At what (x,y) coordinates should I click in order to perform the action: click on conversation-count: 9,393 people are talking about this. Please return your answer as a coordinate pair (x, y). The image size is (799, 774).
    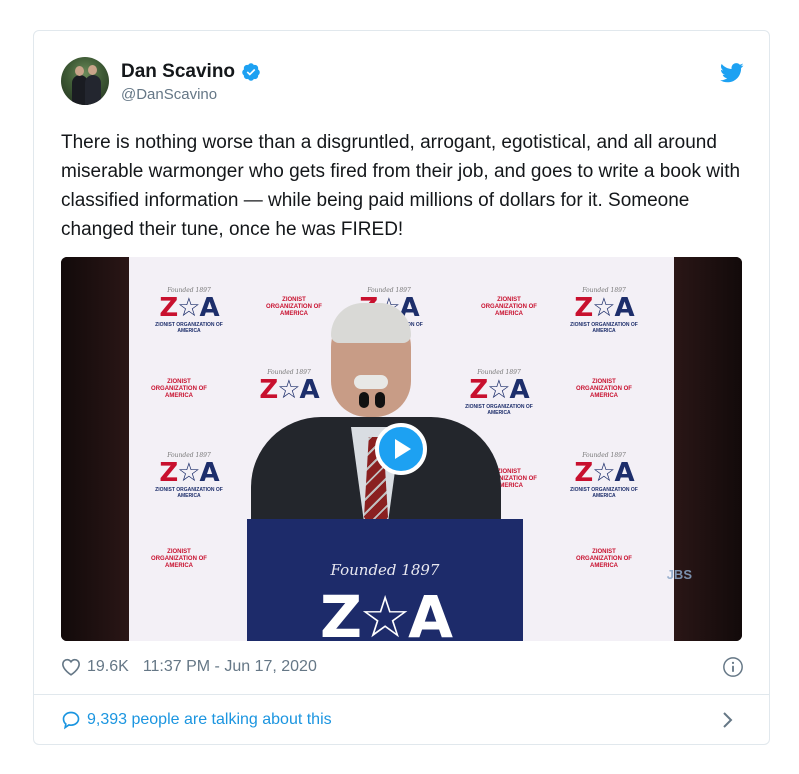
    Looking at the image, I should click on (209, 720).